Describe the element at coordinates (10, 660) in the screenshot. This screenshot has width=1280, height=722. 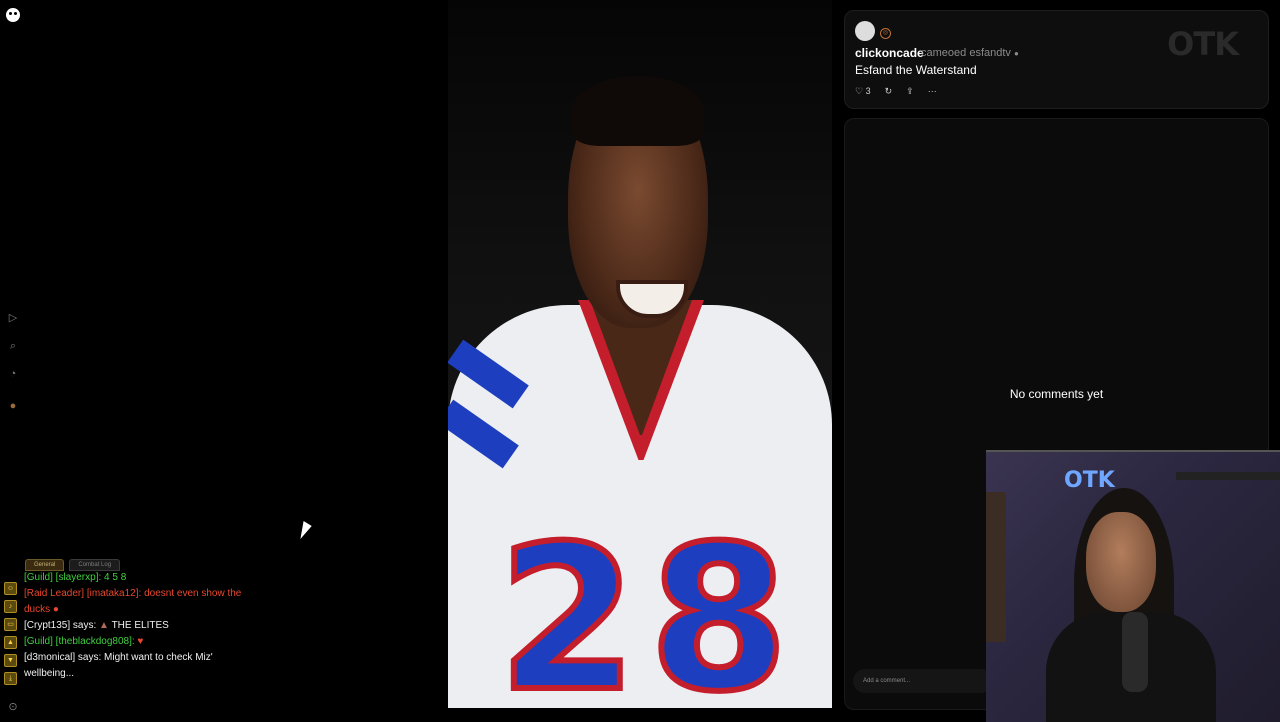
I see `chat-scroll-down-icon: ▼` at that location.